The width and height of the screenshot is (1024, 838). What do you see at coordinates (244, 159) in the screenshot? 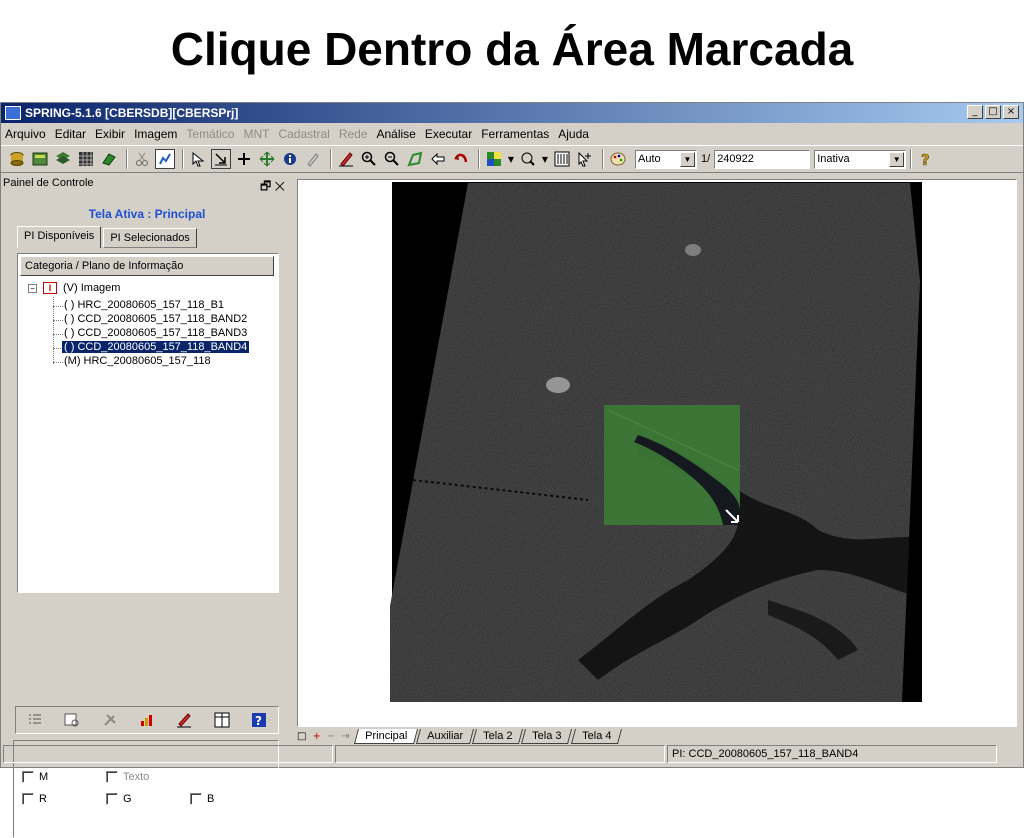
I see `crosshair-icon` at bounding box center [244, 159].